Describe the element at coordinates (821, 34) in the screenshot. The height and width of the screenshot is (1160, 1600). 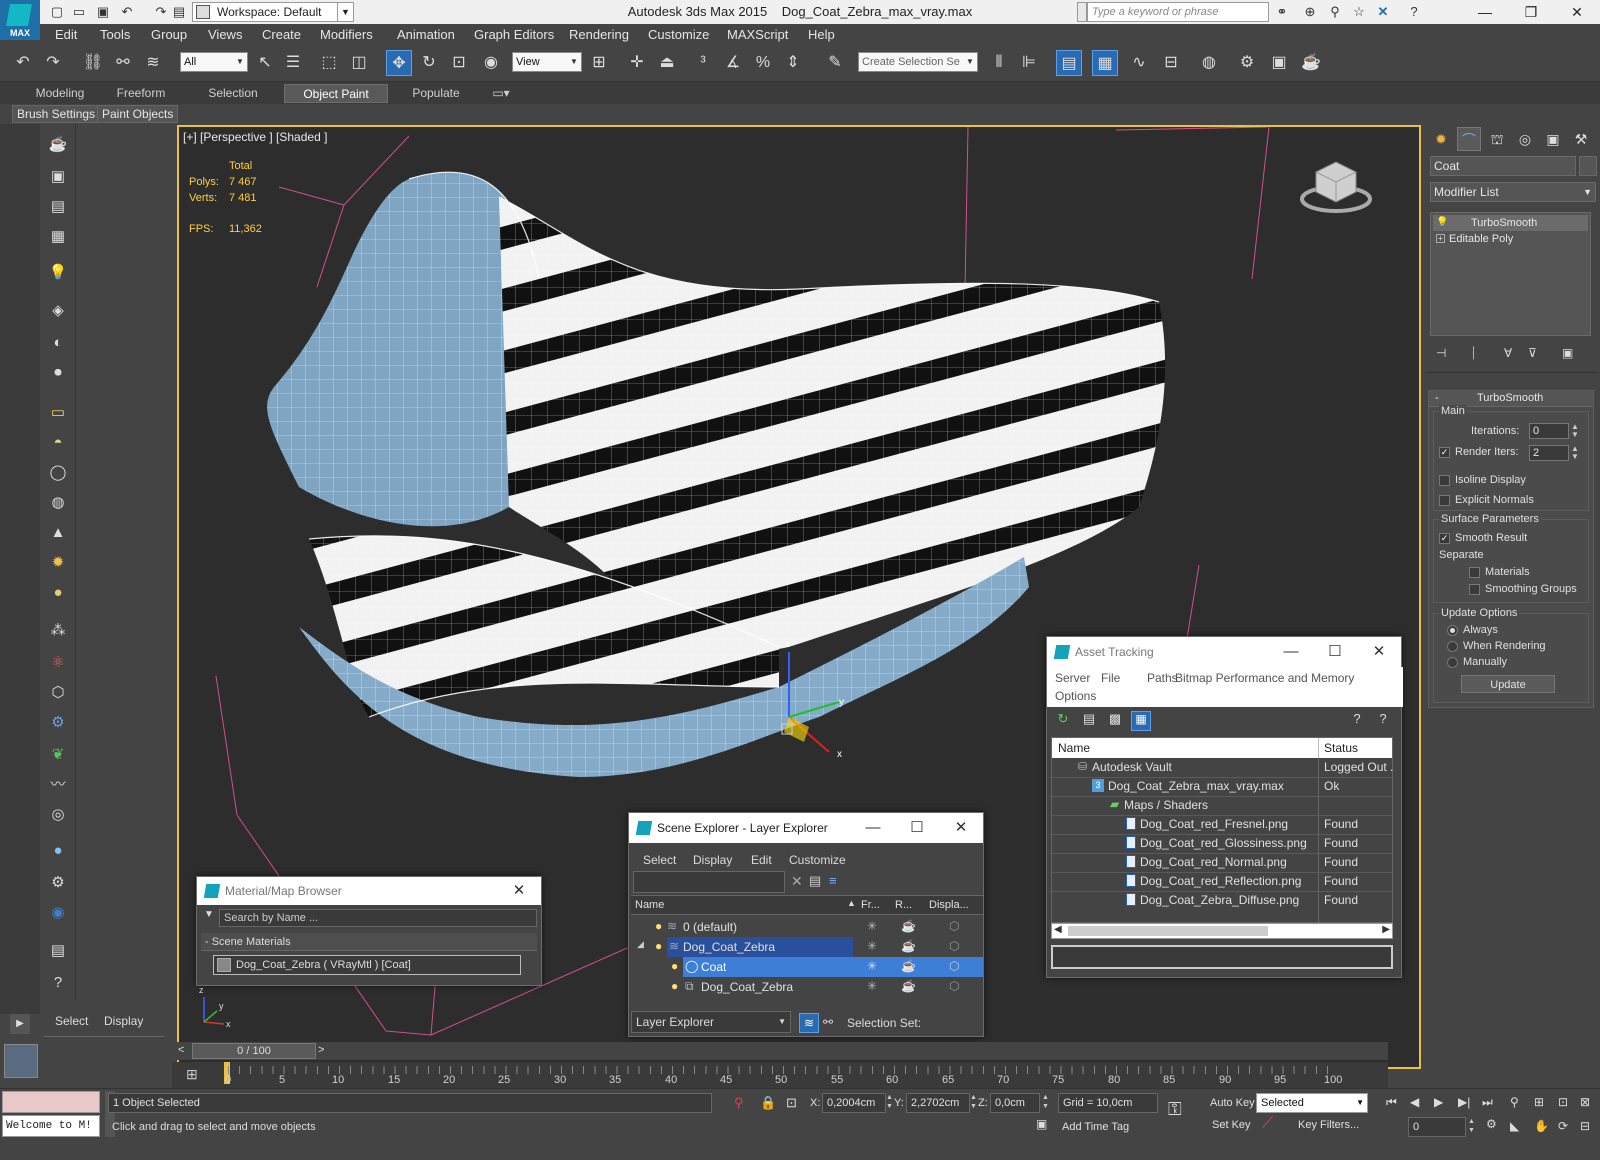
I see `menu-help: Help` at that location.